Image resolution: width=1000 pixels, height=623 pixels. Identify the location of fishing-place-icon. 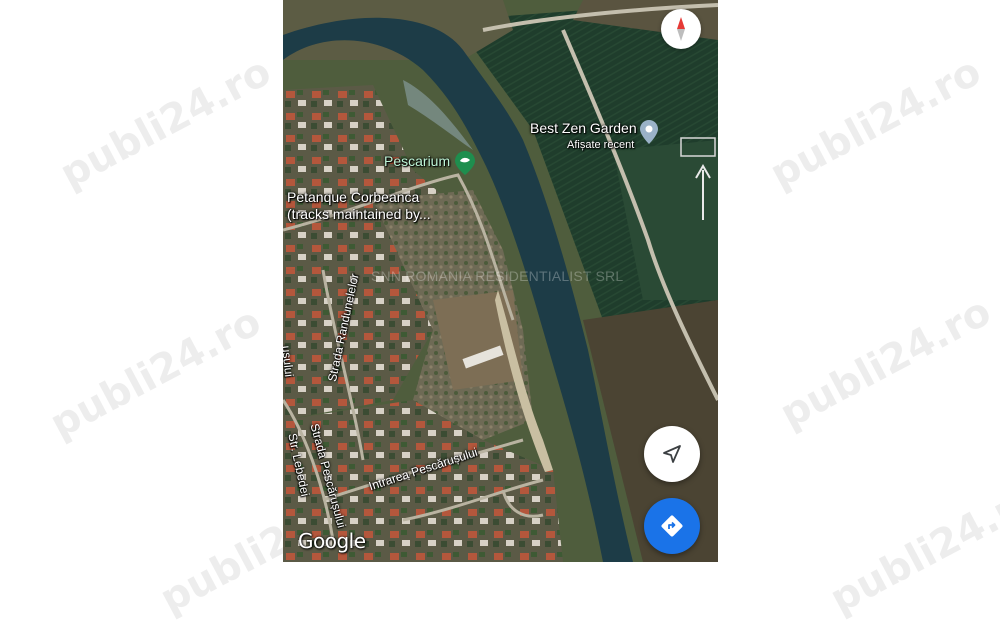
(465, 163).